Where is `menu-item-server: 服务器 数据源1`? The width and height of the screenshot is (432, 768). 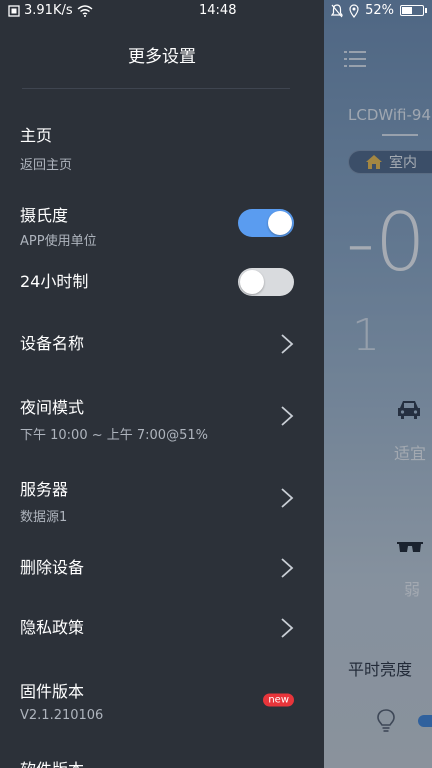 menu-item-server: 服务器 数据源1 is located at coordinates (162, 500).